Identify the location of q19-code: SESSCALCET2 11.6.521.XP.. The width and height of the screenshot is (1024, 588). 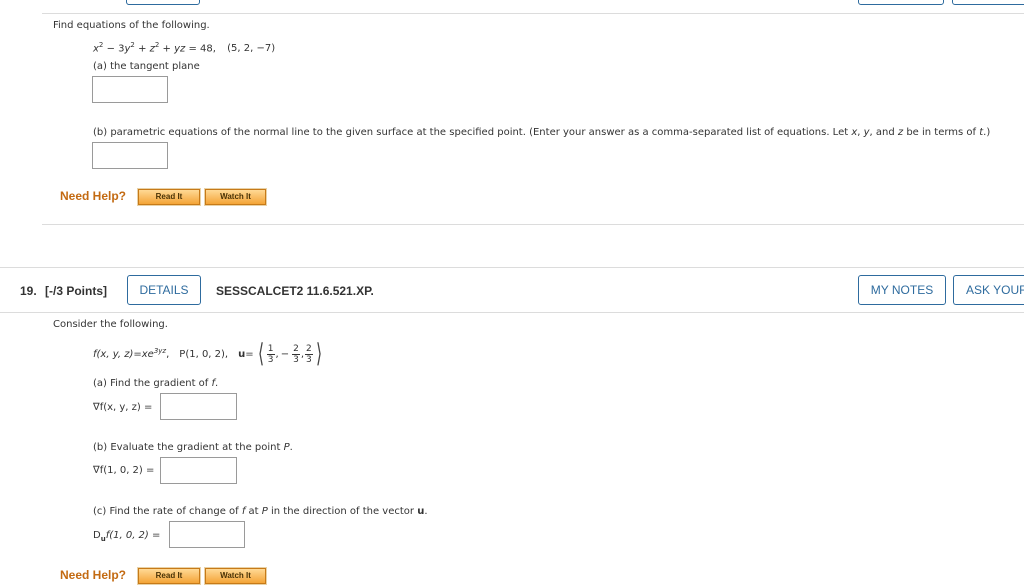
(295, 291).